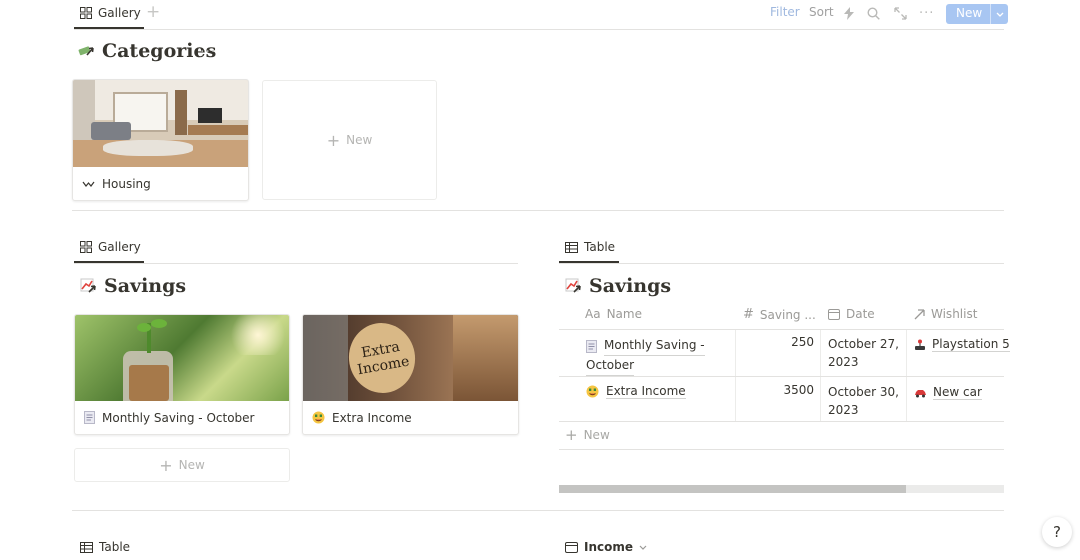  What do you see at coordinates (781, 329) in the screenshot?
I see `table-header-divider` at bounding box center [781, 329].